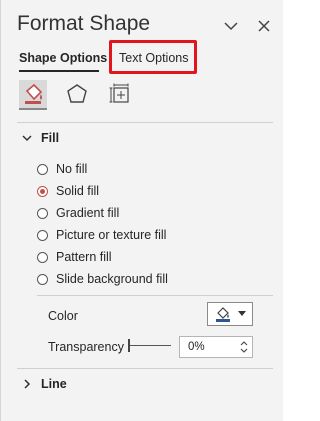  I want to click on fill-line-icon, so click(33, 95).